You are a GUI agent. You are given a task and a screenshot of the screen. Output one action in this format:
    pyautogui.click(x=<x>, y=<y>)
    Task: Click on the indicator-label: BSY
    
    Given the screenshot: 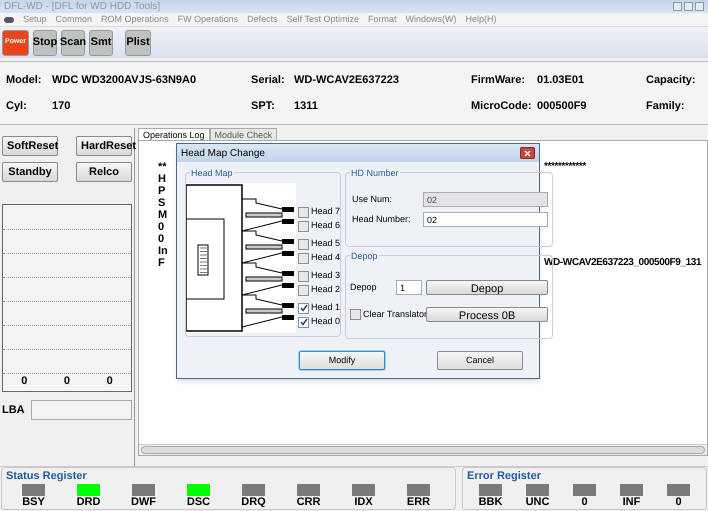 What is the action you would take?
    pyautogui.click(x=33, y=503)
    